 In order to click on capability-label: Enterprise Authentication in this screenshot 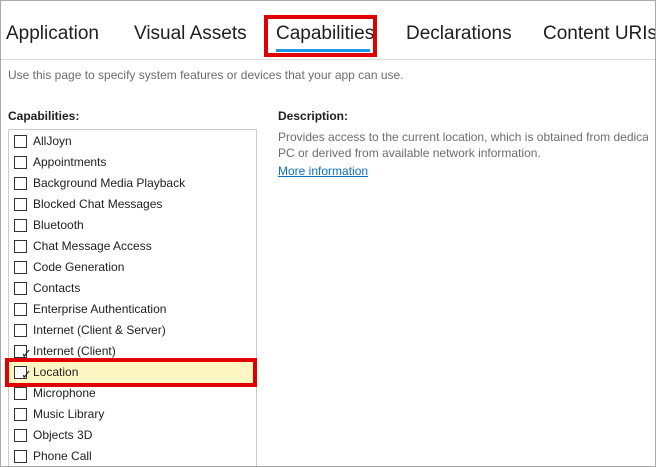, I will do `click(100, 309)`.